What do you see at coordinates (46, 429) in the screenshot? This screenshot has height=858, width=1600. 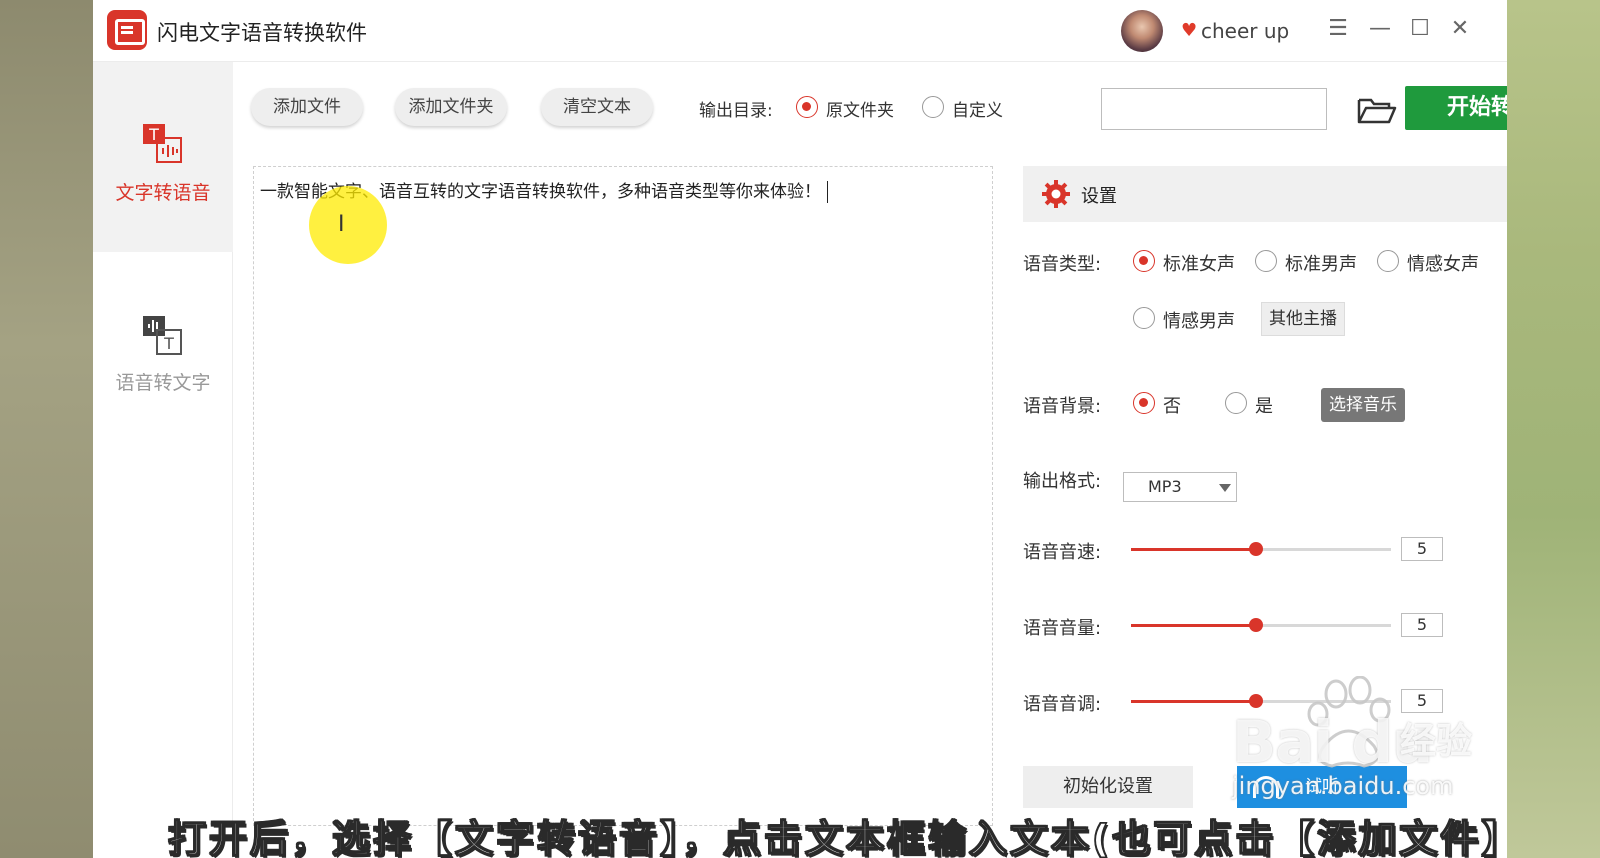 I see `background-left` at bounding box center [46, 429].